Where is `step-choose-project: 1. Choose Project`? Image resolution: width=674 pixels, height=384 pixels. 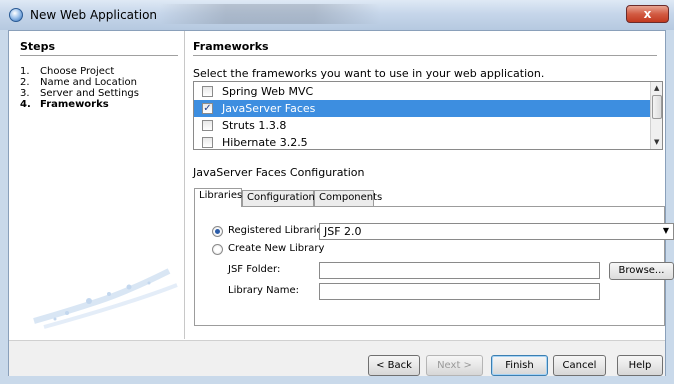 step-choose-project: 1. Choose Project is located at coordinates (67, 71).